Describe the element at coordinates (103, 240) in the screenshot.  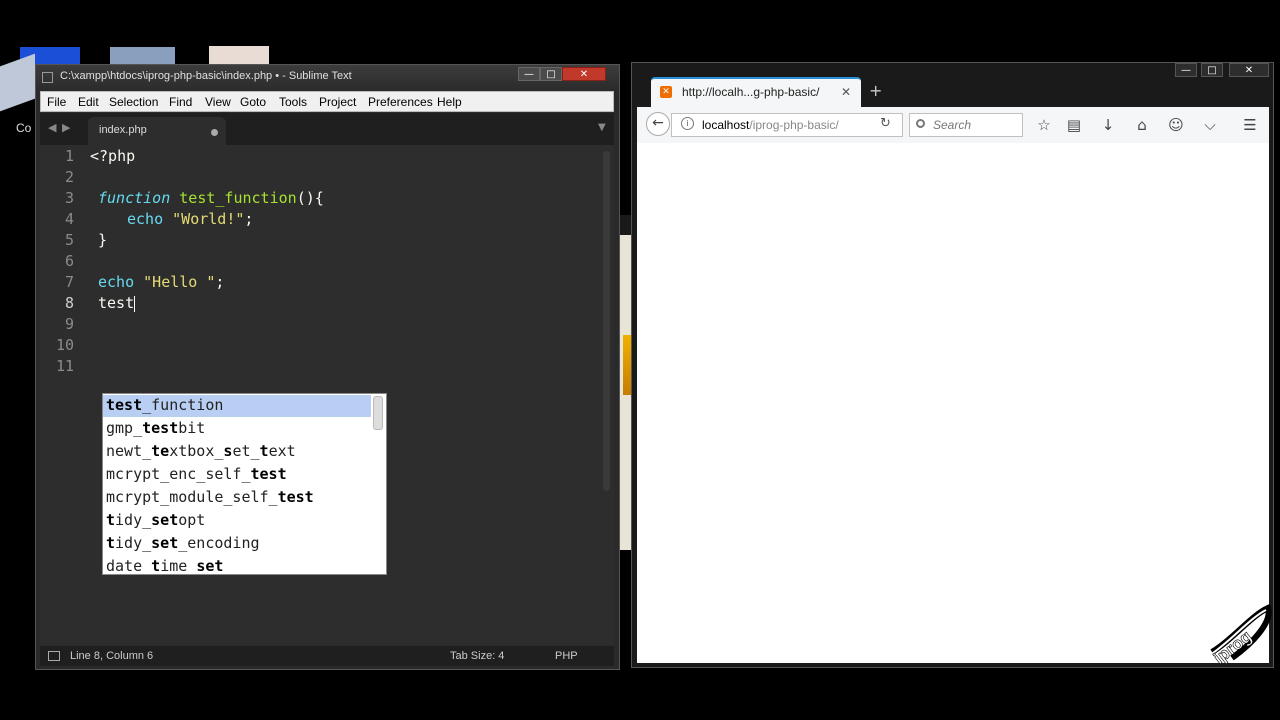
I see `code-line-5: }` at that location.